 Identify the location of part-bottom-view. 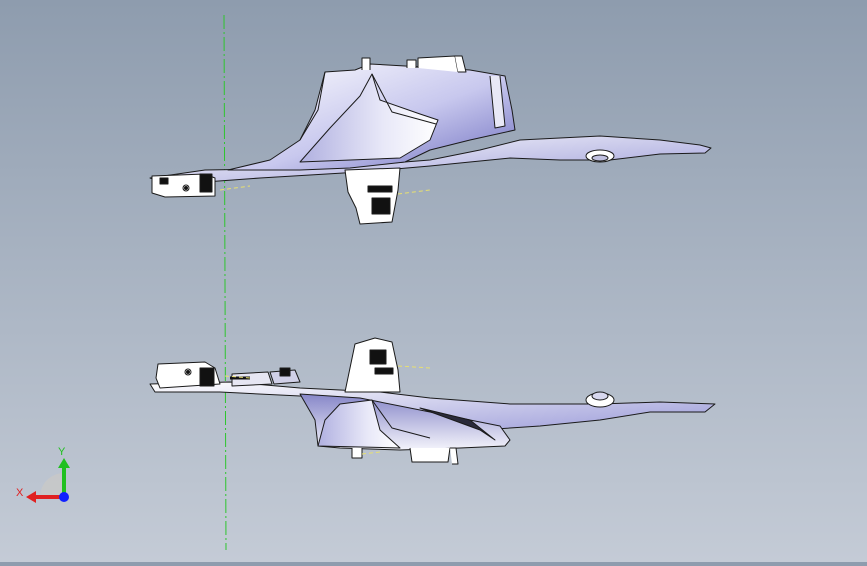
(432, 401).